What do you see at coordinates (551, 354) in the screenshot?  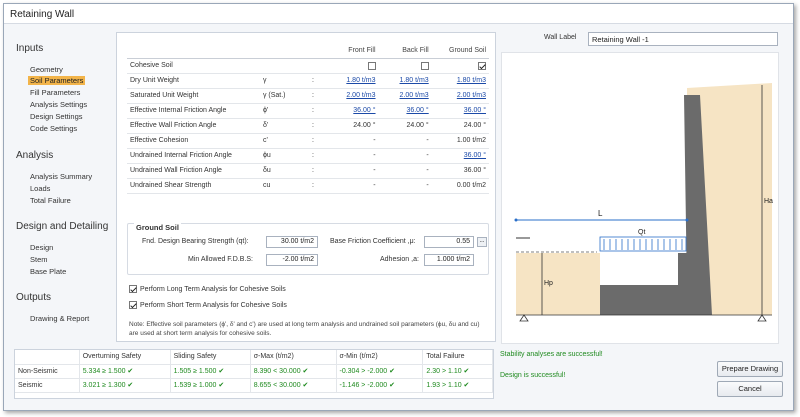 I see `stability-status: Stability analyses are successful!` at bounding box center [551, 354].